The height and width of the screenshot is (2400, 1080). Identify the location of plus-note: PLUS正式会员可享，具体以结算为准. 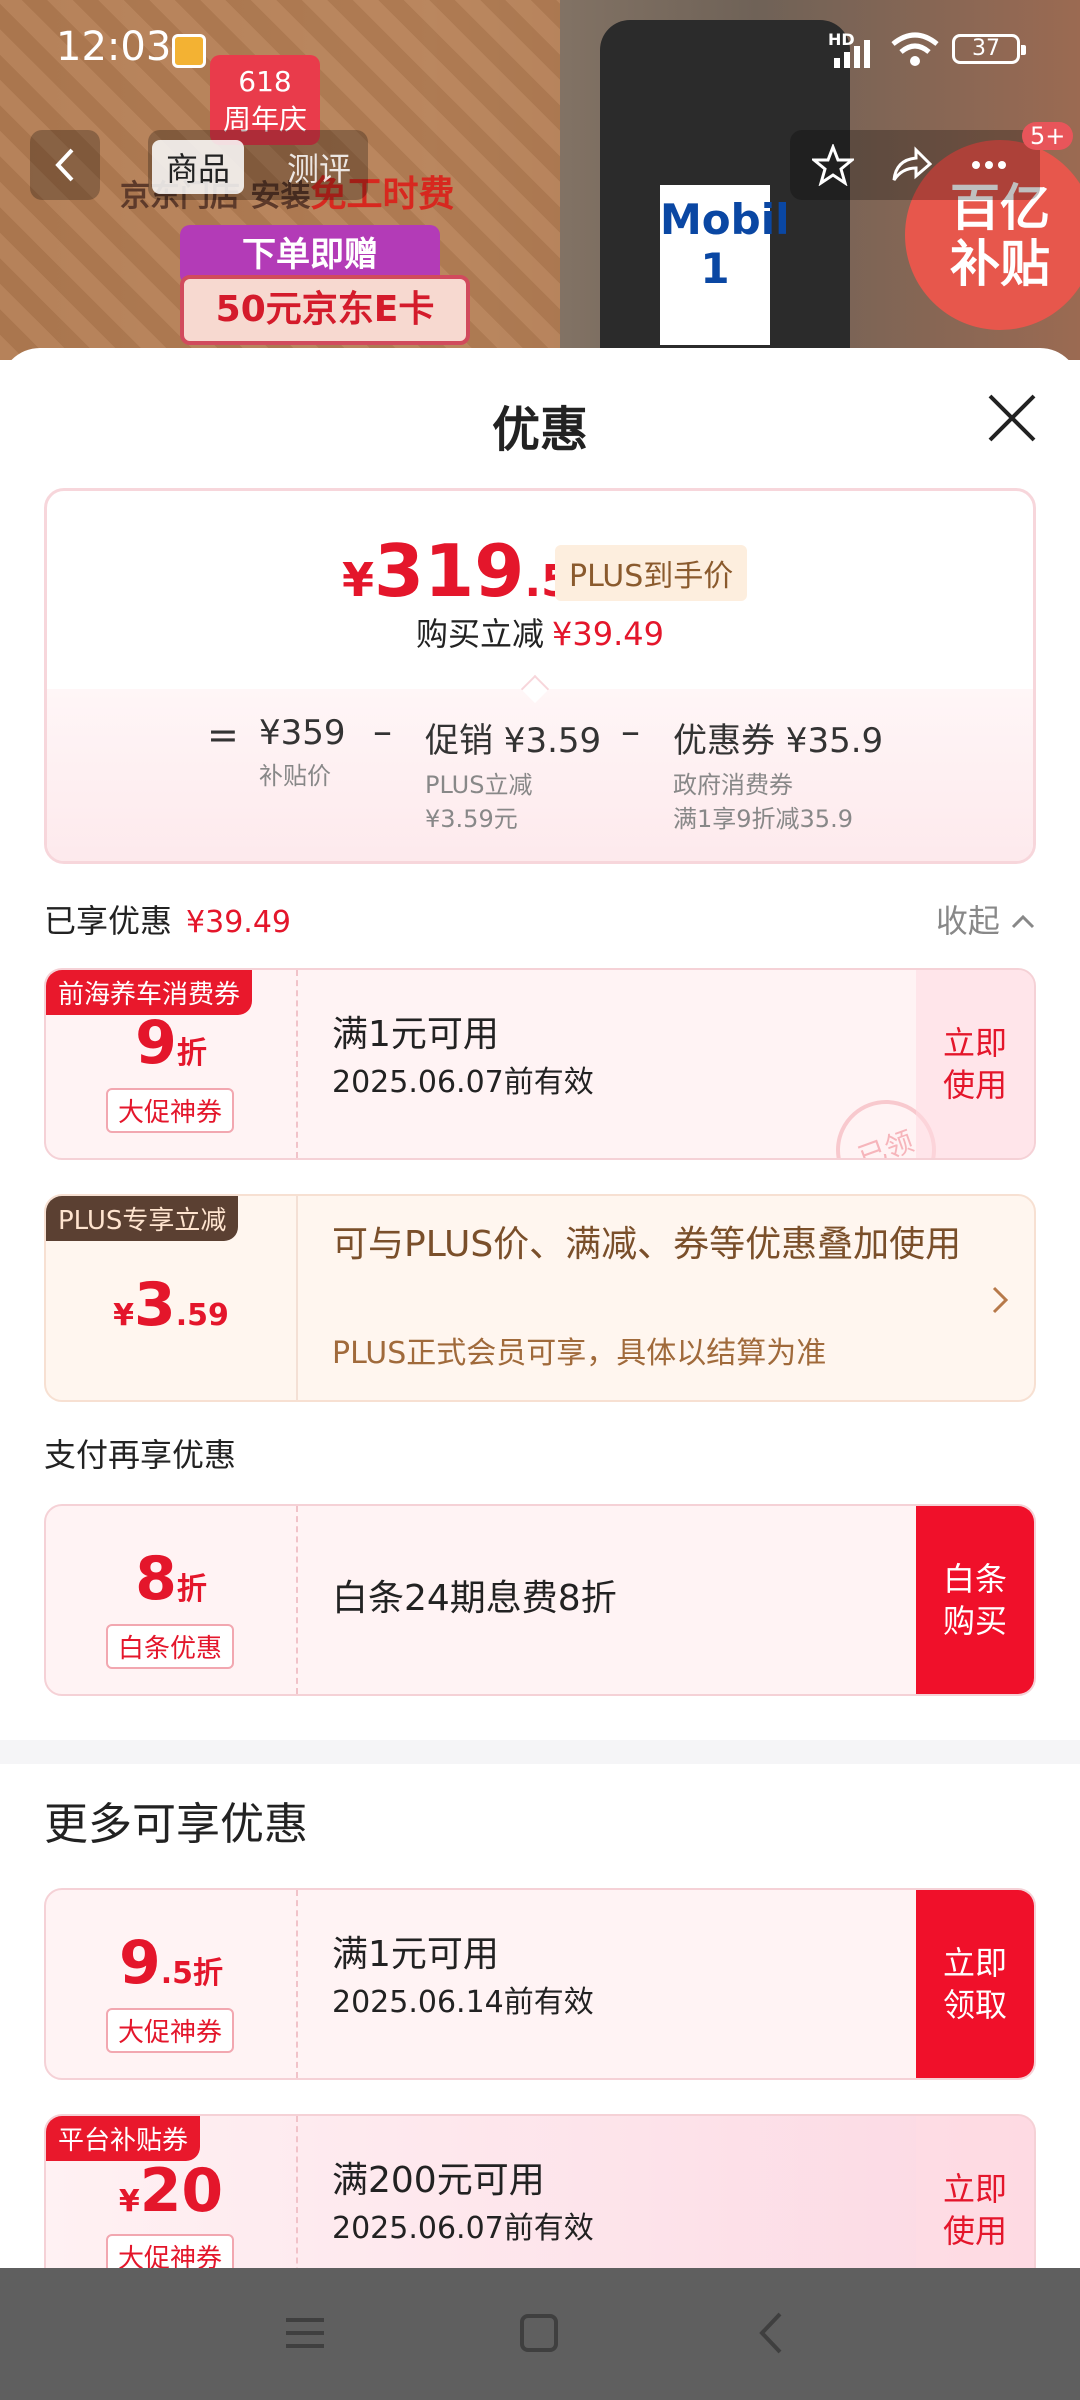
(579, 1353).